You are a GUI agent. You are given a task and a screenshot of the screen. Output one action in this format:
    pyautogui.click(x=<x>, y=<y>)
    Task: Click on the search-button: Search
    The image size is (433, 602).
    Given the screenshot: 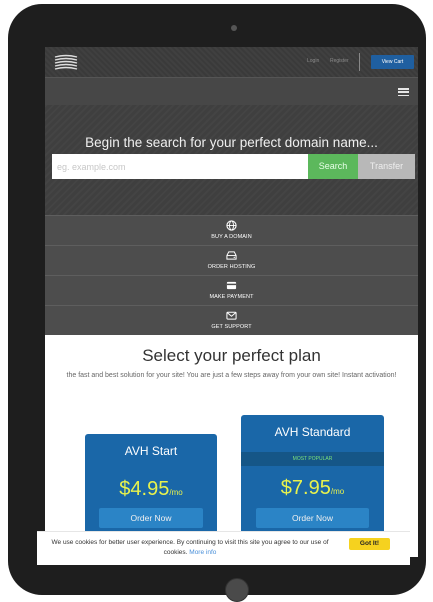 What is the action you would take?
    pyautogui.click(x=333, y=166)
    